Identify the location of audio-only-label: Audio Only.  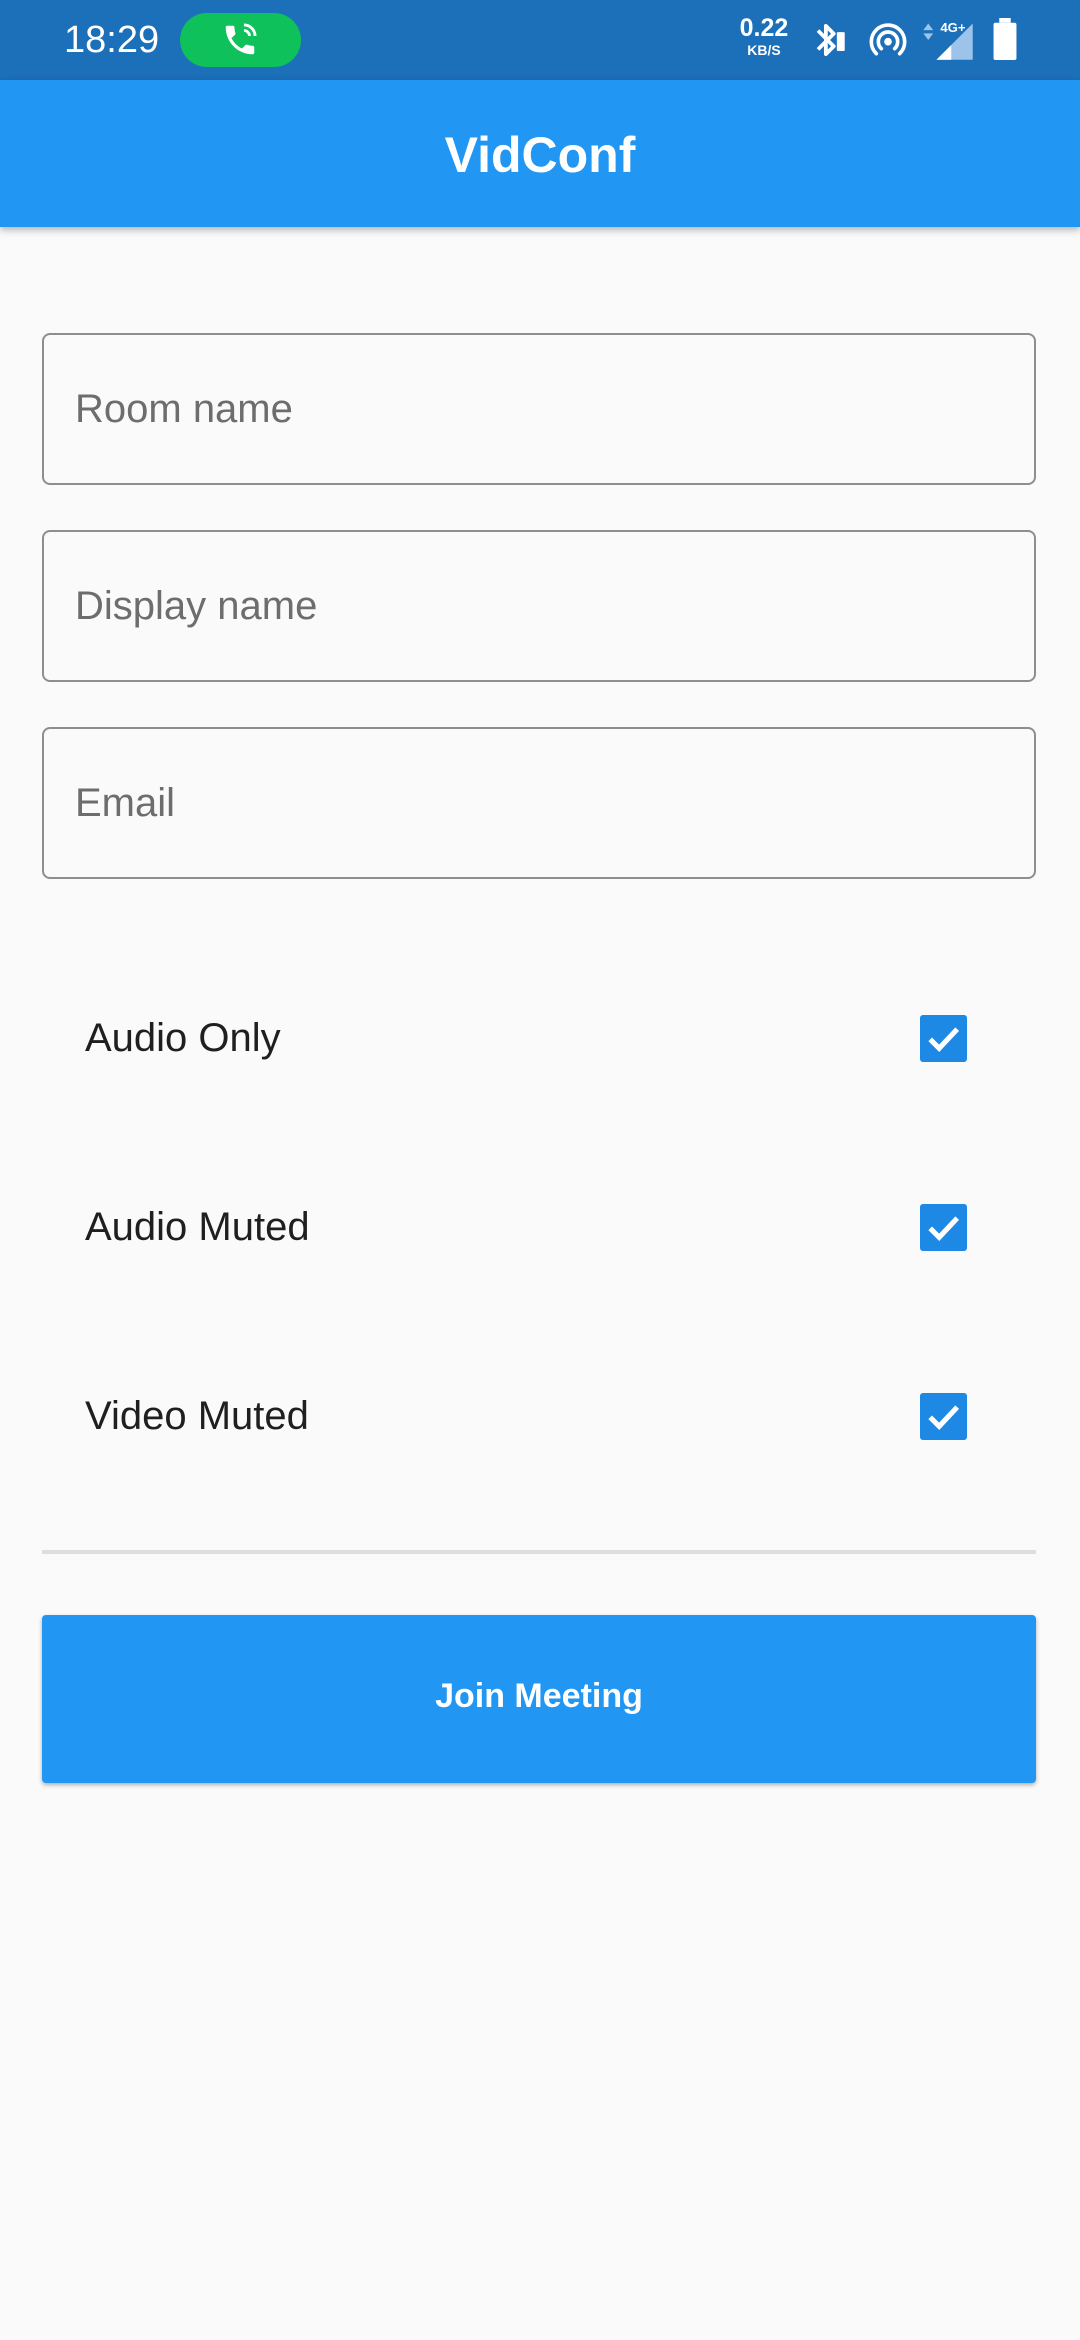
(183, 1038).